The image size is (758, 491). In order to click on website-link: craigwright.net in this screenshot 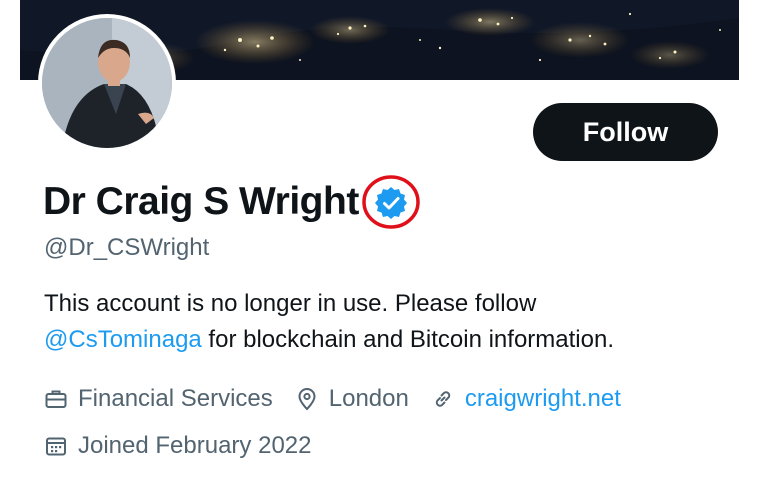, I will do `click(543, 399)`.